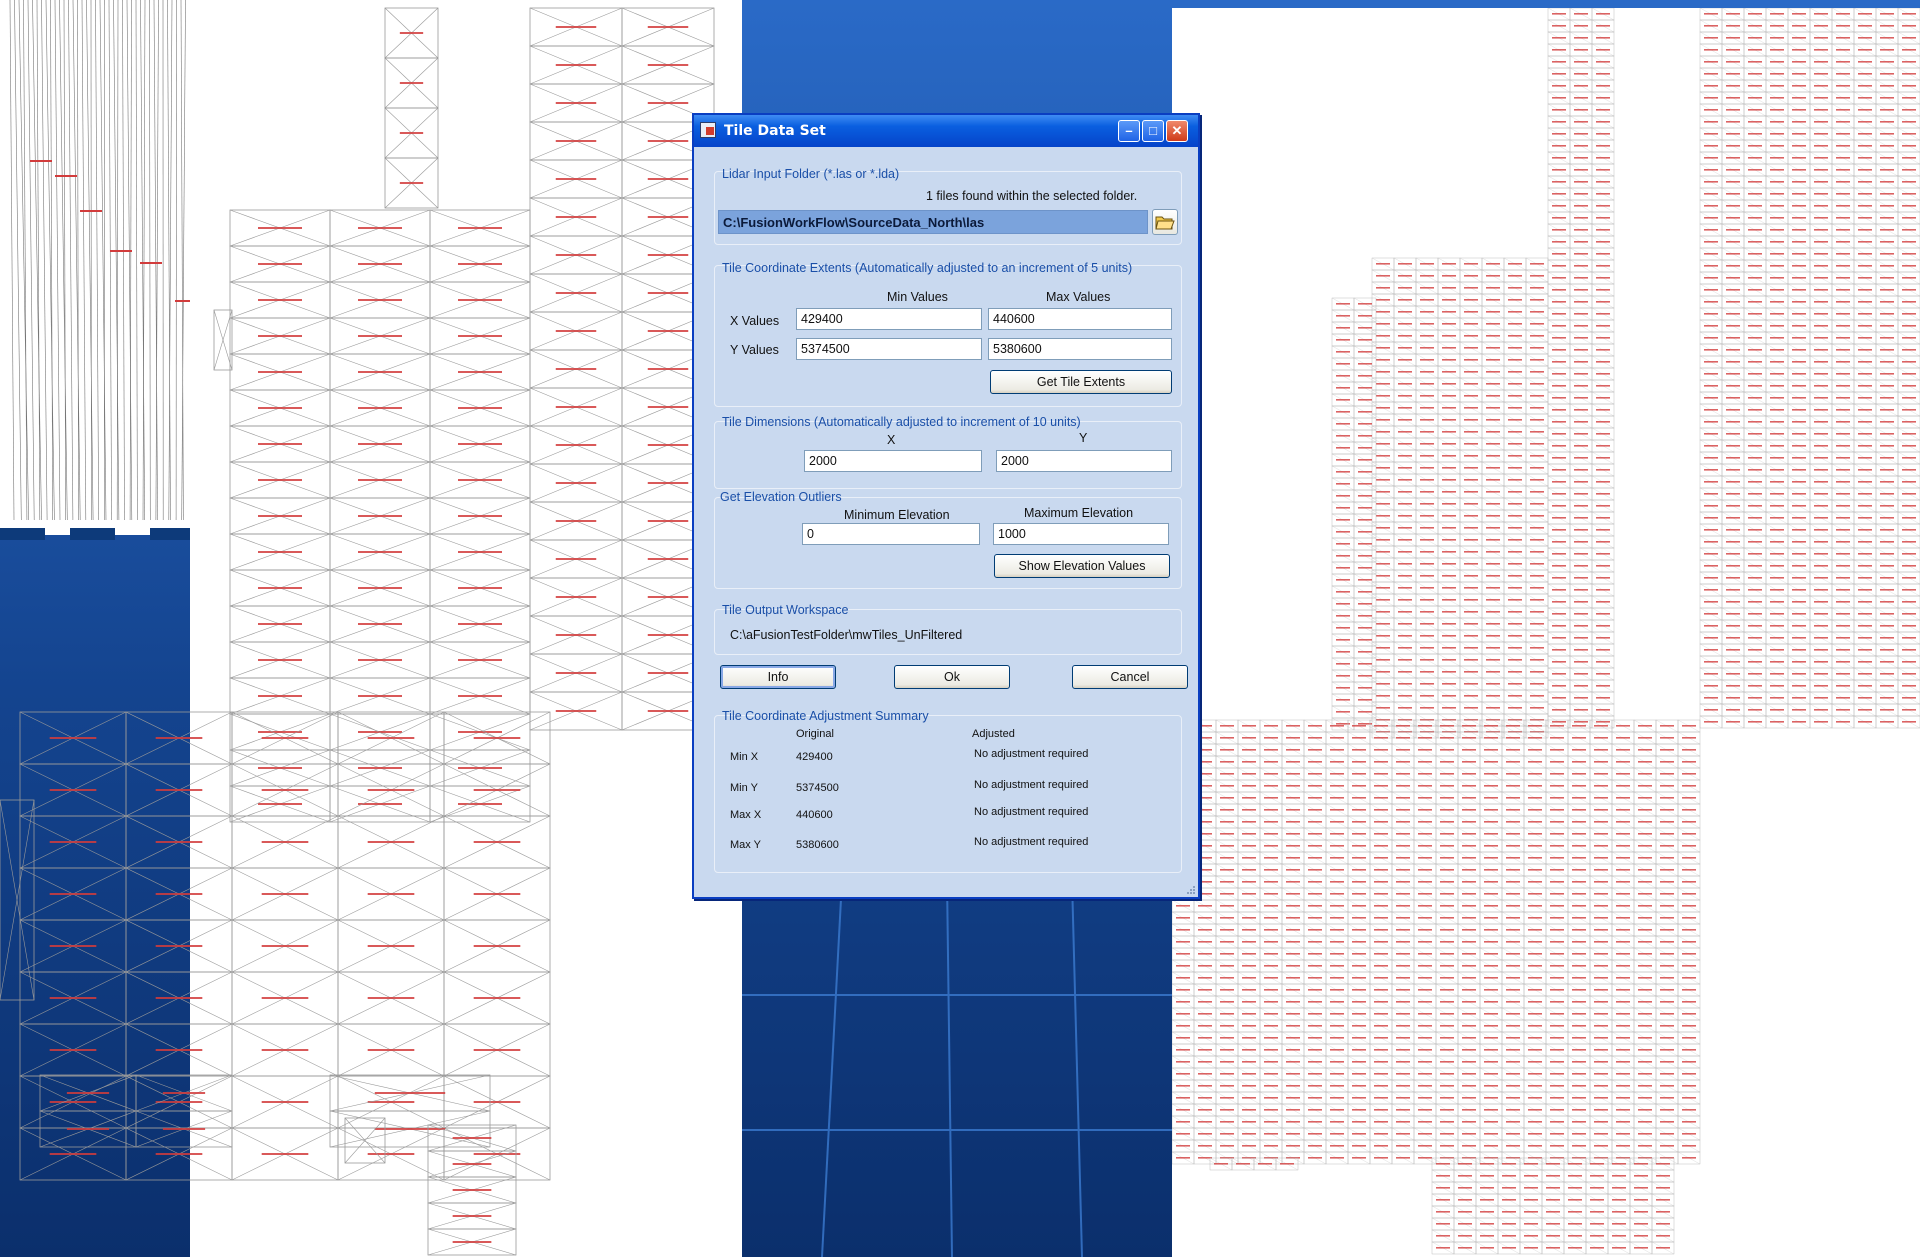 The height and width of the screenshot is (1257, 1920). I want to click on summary-row-label: Max Y, so click(745, 845).